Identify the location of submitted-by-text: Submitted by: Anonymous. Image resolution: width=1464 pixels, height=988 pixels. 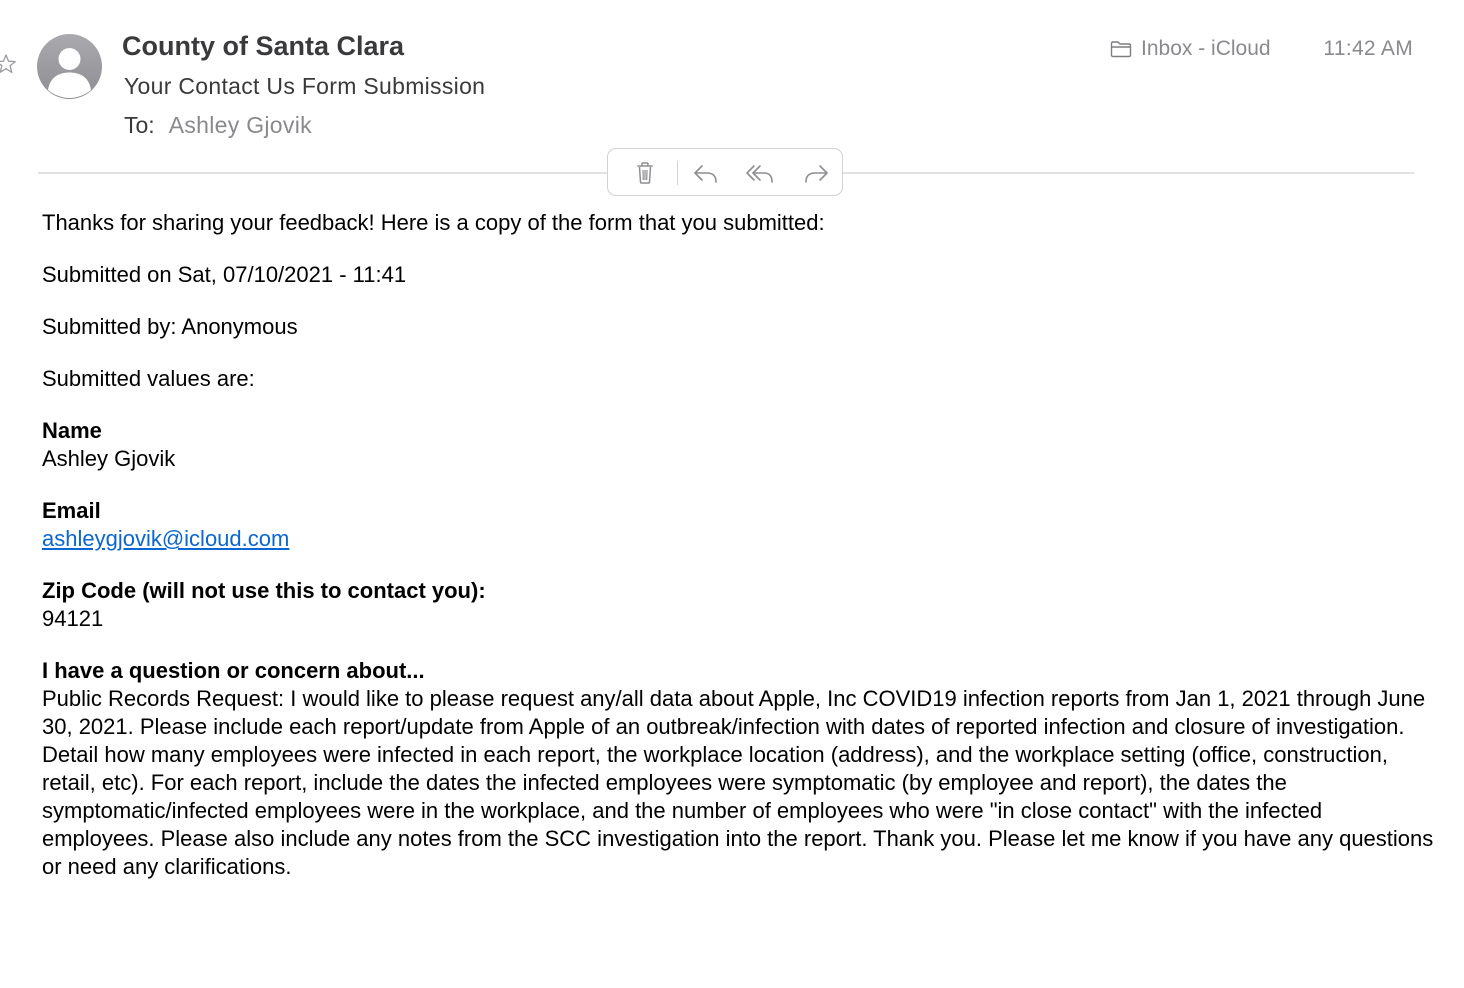
(170, 326).